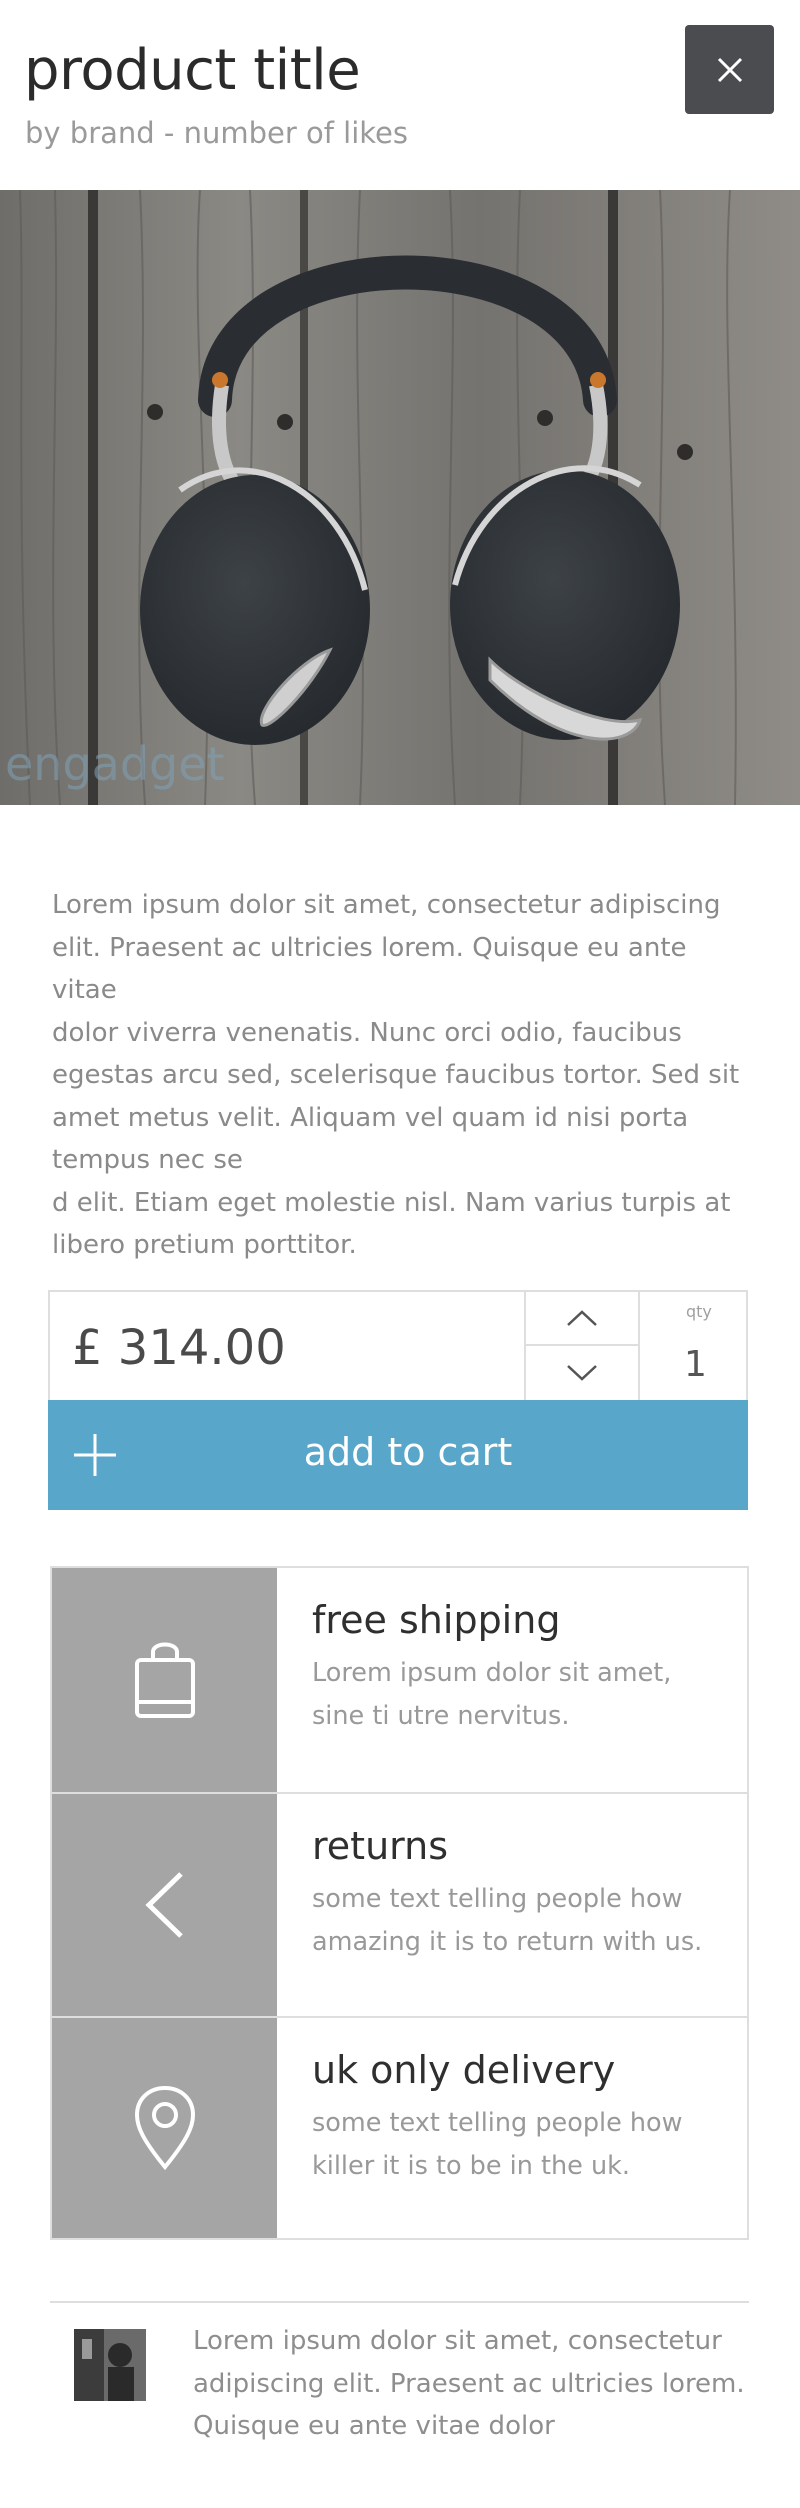 This screenshot has width=800, height=2508. I want to click on feature-text-line: Lorem ipsum dolor sit amet,, so click(492, 1673).